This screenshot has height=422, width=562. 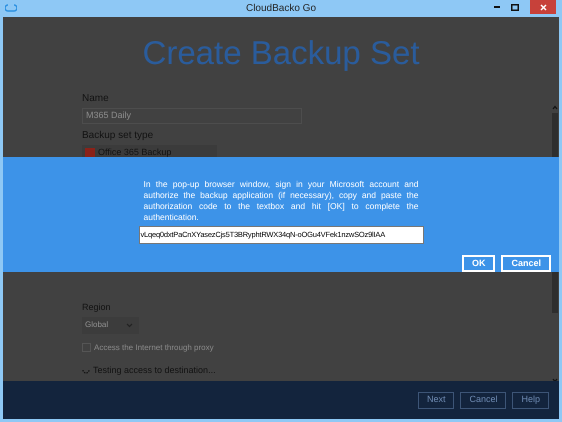 I want to click on help-button: Help, so click(x=530, y=400).